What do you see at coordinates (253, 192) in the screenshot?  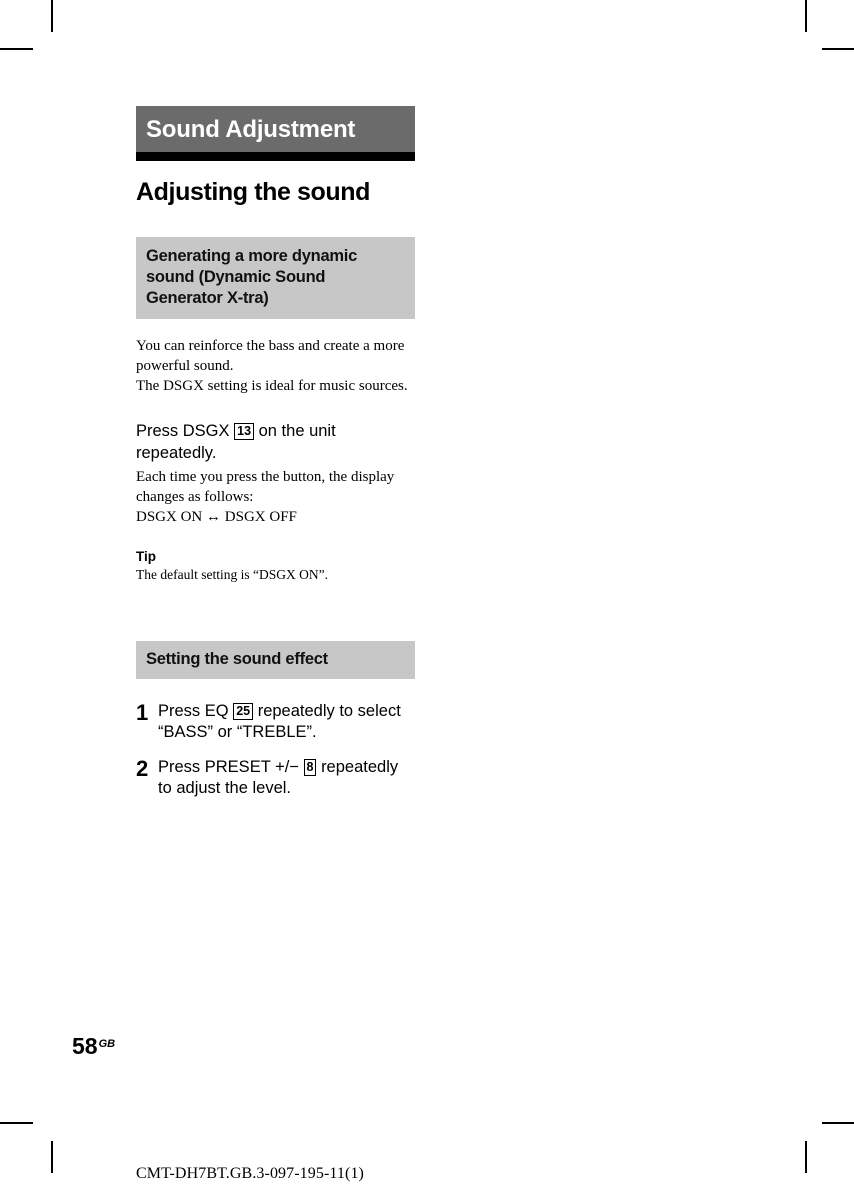 I see `section-heading: Adjusting the sound` at bounding box center [253, 192].